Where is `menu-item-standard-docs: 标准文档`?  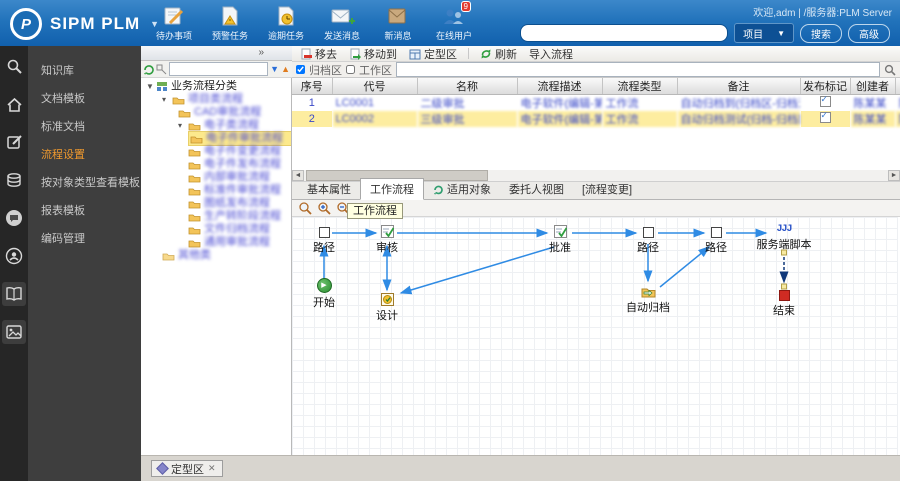
menu-item-standard-docs: 标准文档 is located at coordinates (84, 126).